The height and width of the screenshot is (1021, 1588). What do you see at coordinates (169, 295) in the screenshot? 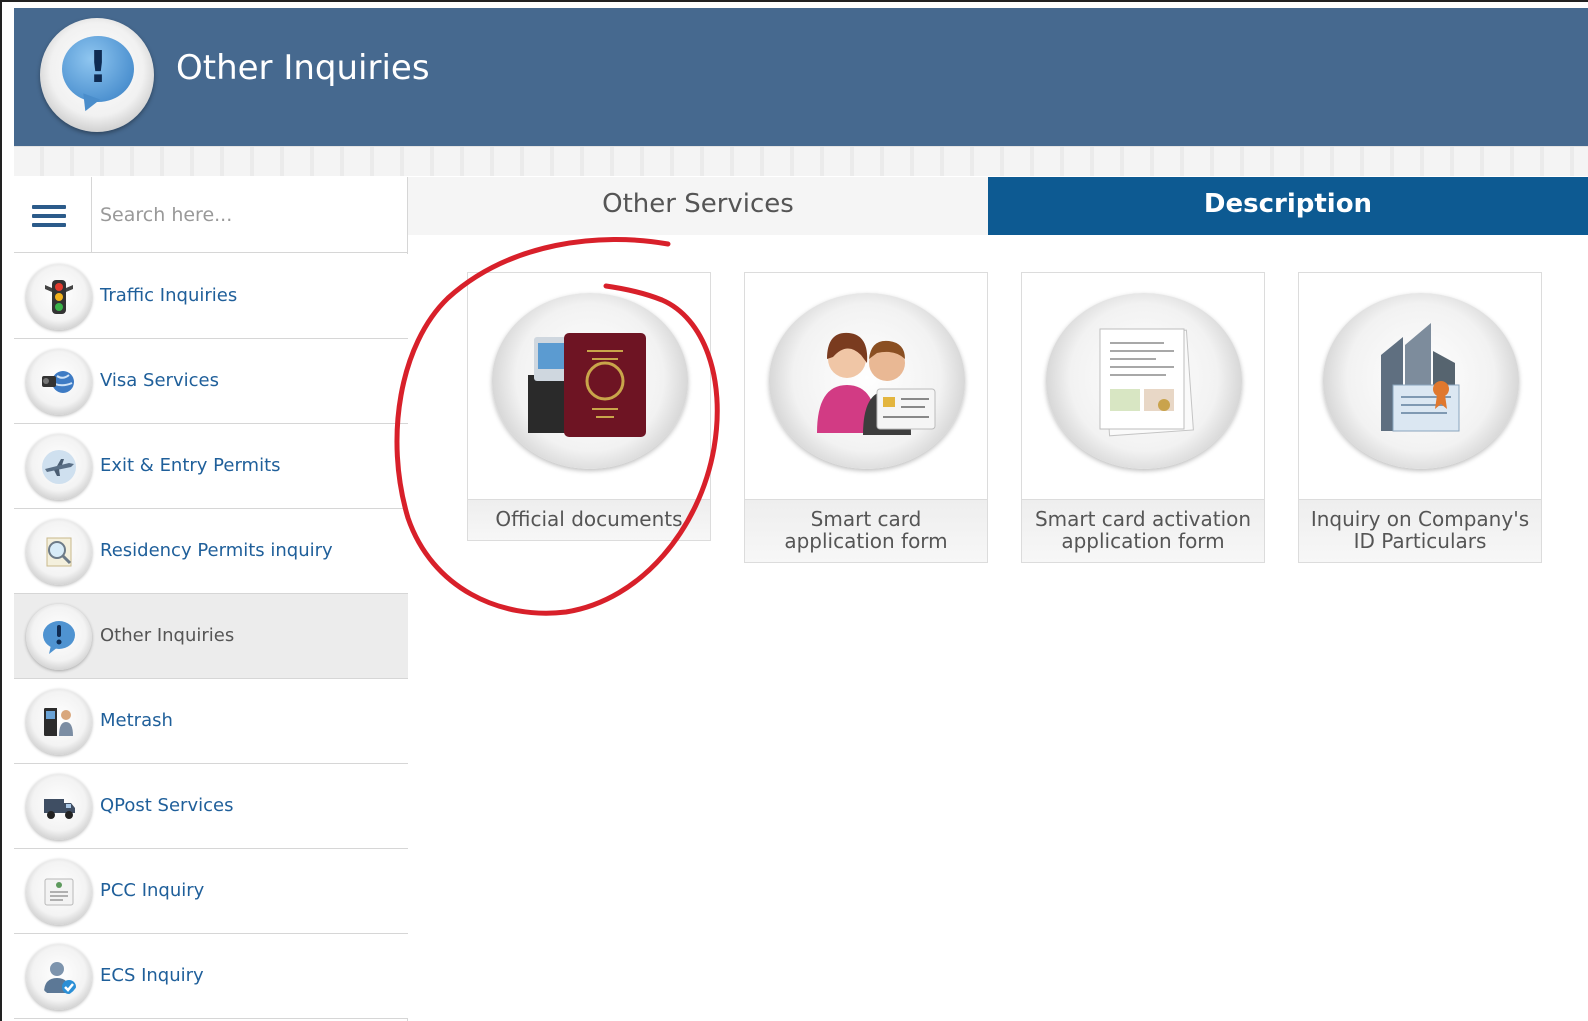
I see `sidebar-item-label: Traffic Inquiries` at bounding box center [169, 295].